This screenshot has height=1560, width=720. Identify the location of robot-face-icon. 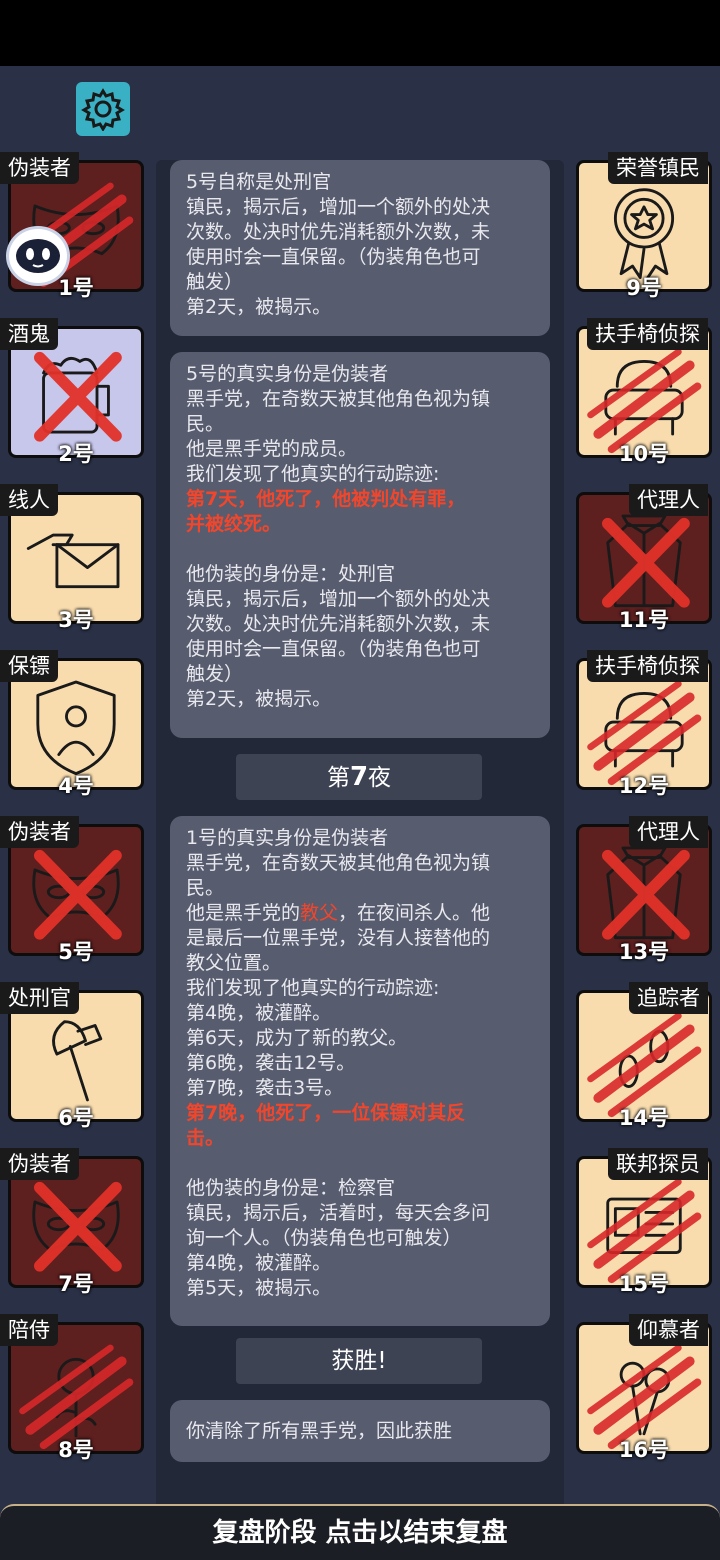
(38, 256).